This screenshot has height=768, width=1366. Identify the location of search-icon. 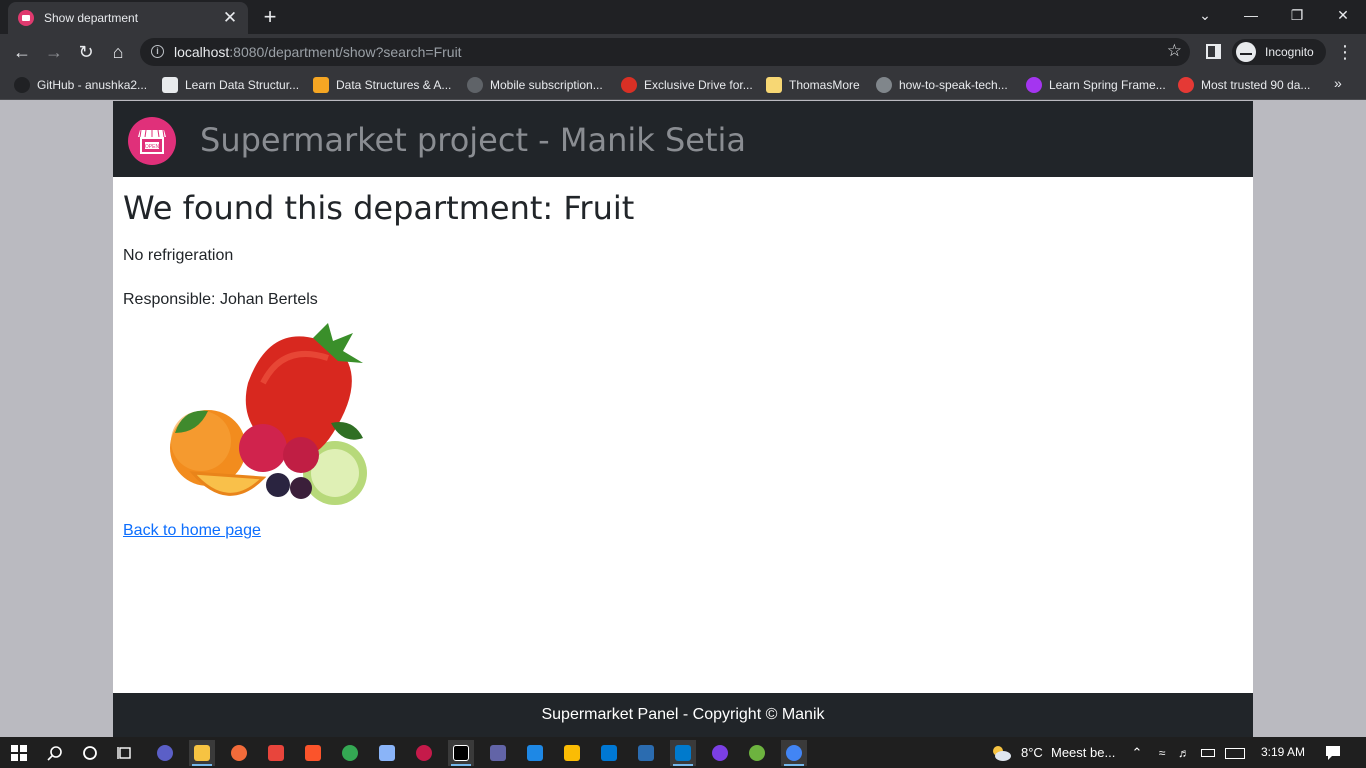
(55, 753).